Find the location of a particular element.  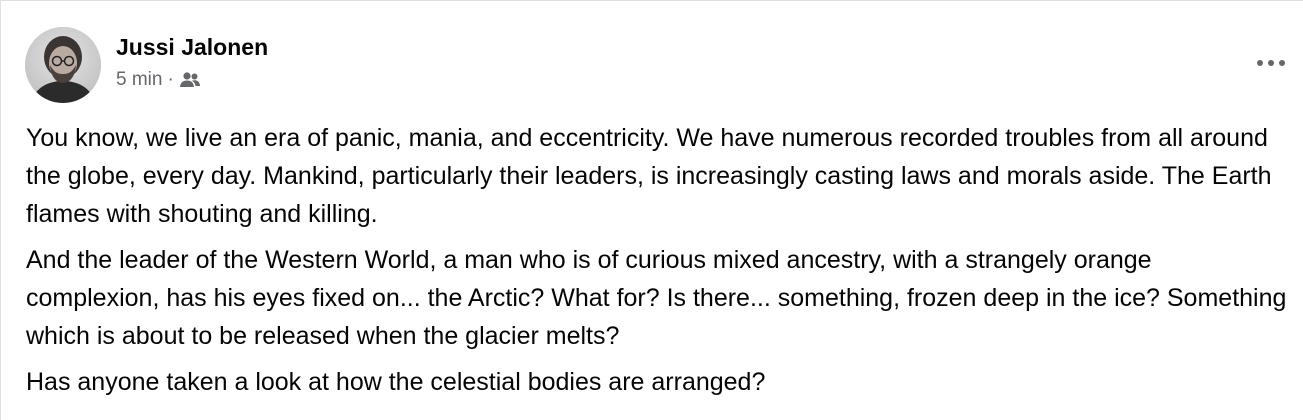

avatar-photo is located at coordinates (63, 65).